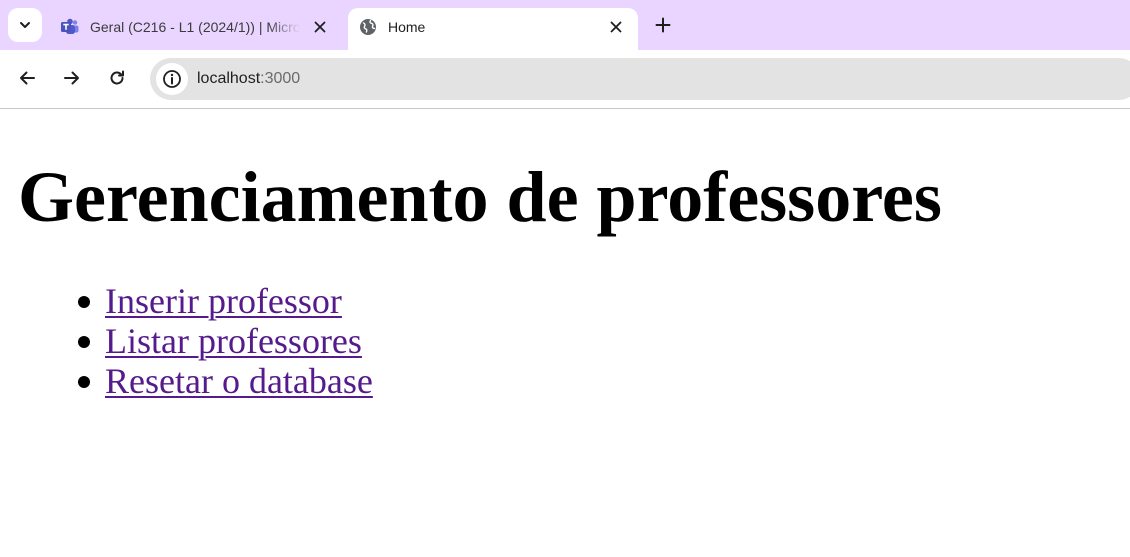 This screenshot has width=1130, height=557. I want to click on list-item: Resetar o database, so click(225, 381).